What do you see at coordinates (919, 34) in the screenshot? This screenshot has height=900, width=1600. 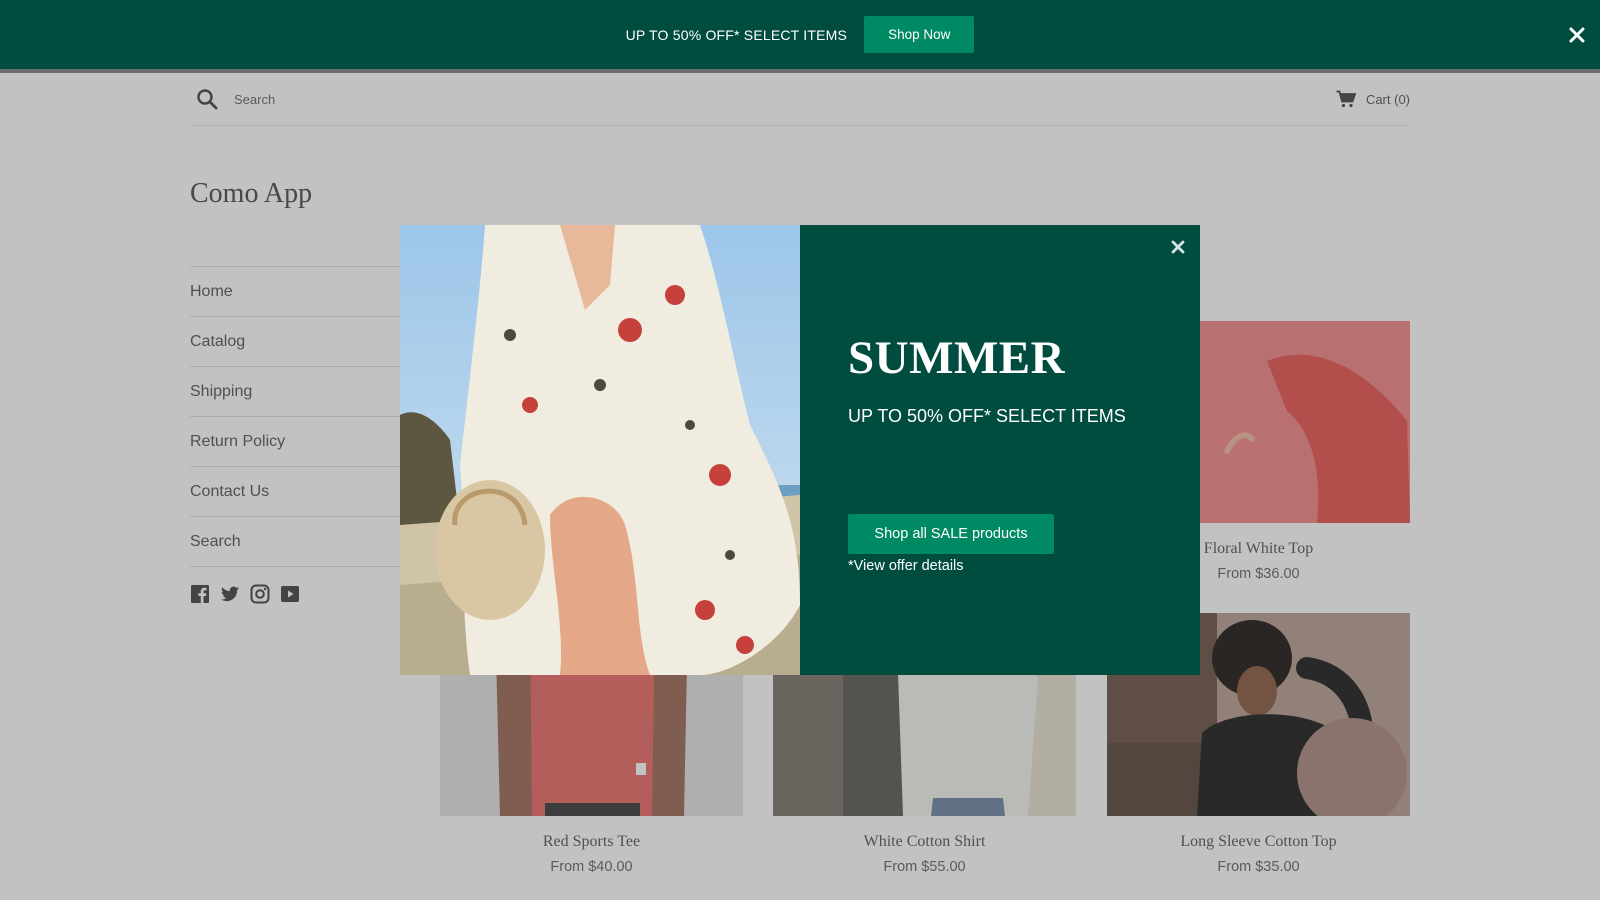 I see `shop-now-button: Shop Now` at bounding box center [919, 34].